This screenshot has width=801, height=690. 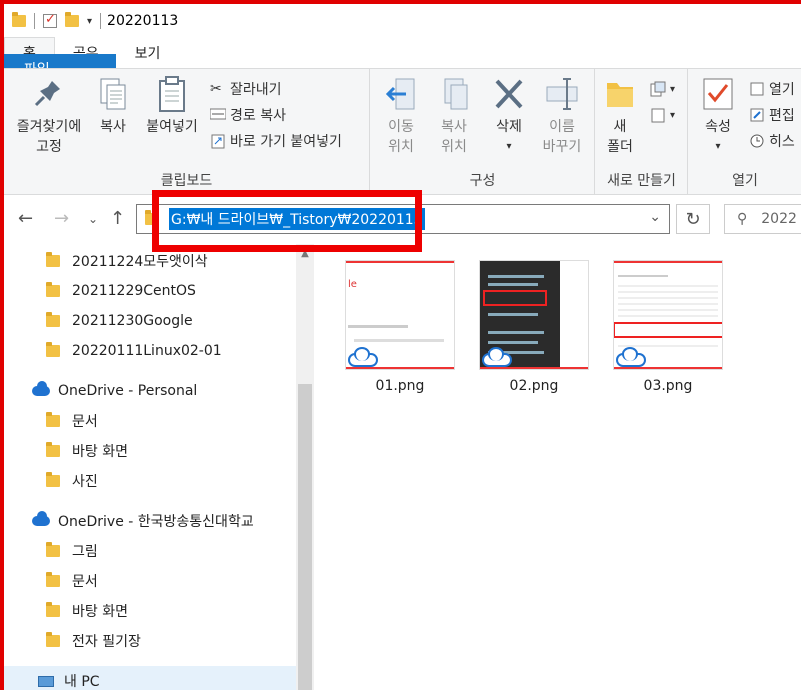 I want to click on edit-button: 편집, so click(x=772, y=115).